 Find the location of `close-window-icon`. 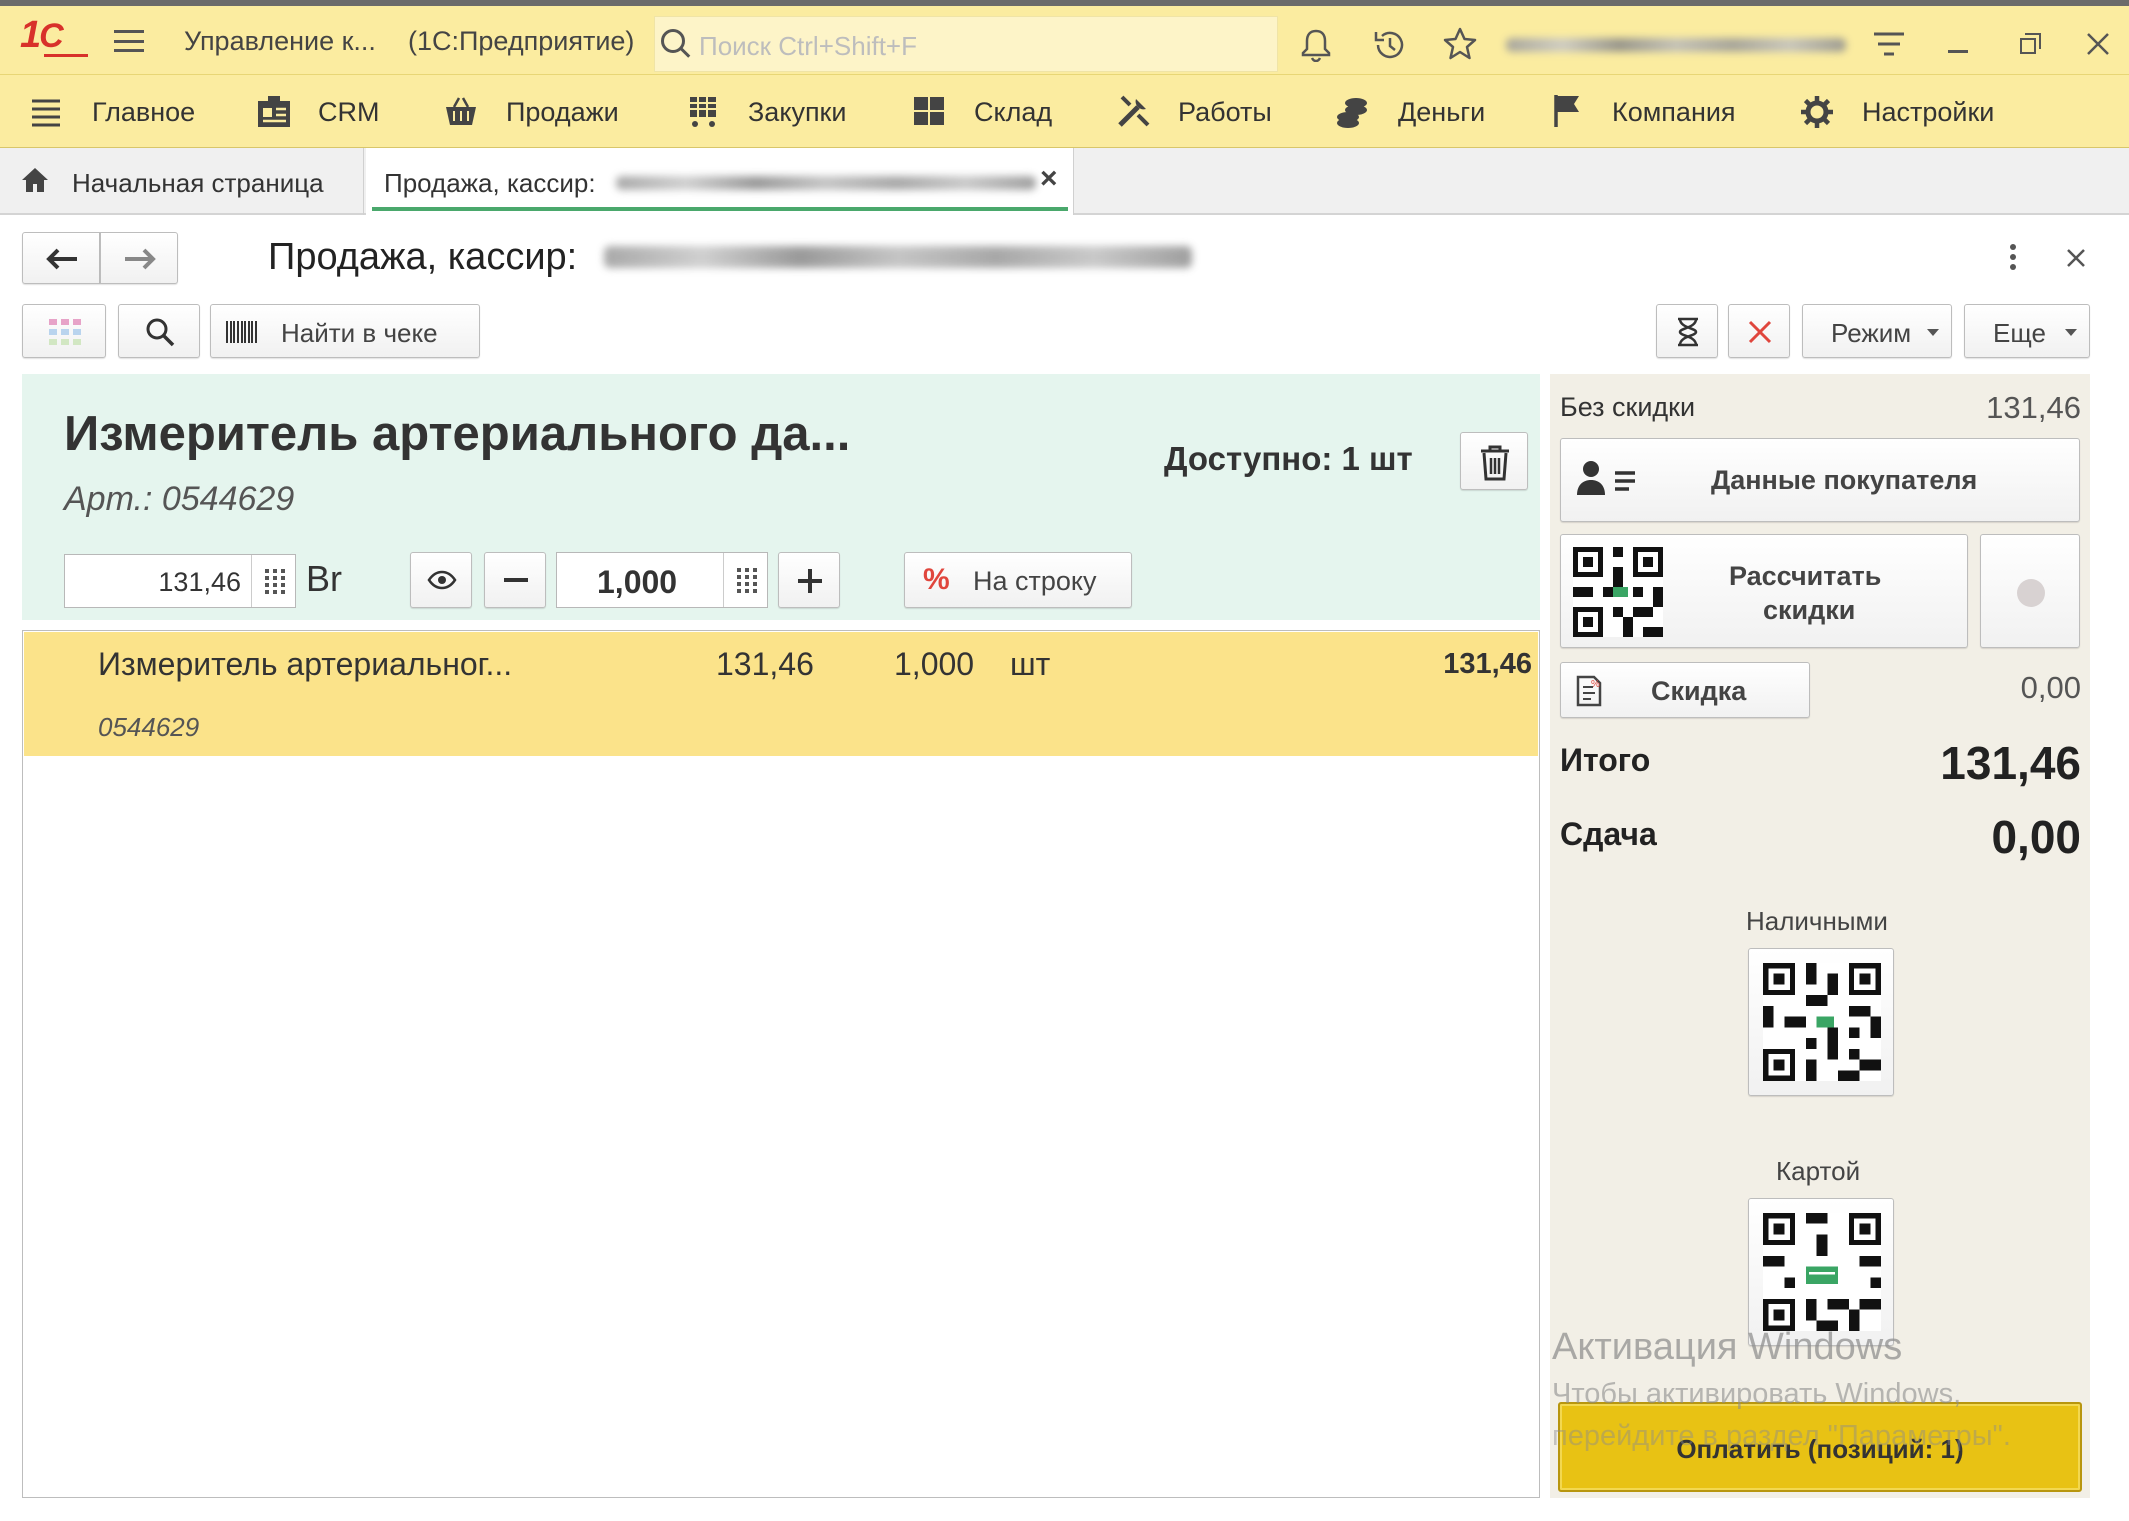

close-window-icon is located at coordinates (2098, 44).